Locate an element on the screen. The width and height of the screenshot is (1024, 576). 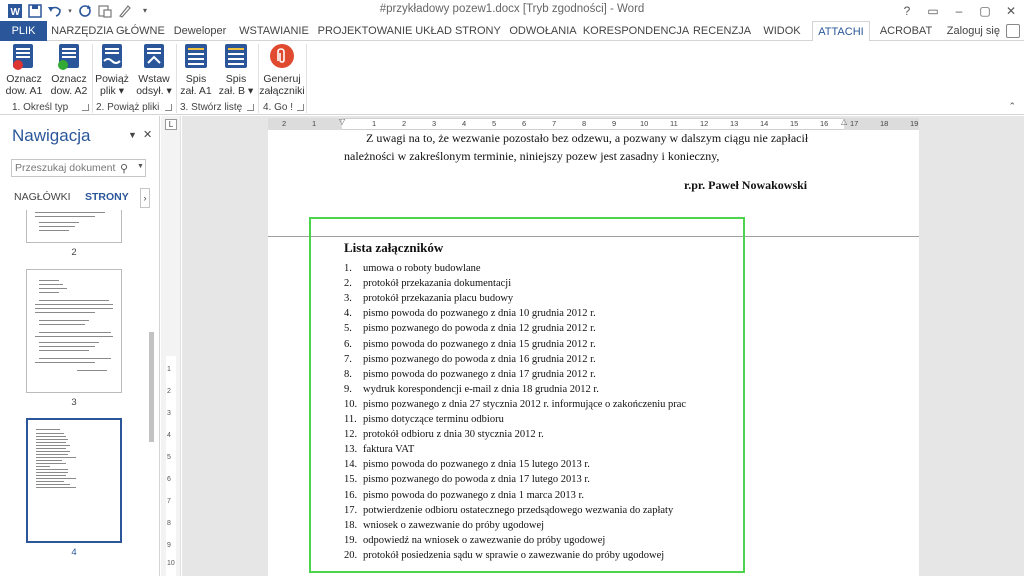
generate-label-1: Generuj is located at coordinates (282, 79).